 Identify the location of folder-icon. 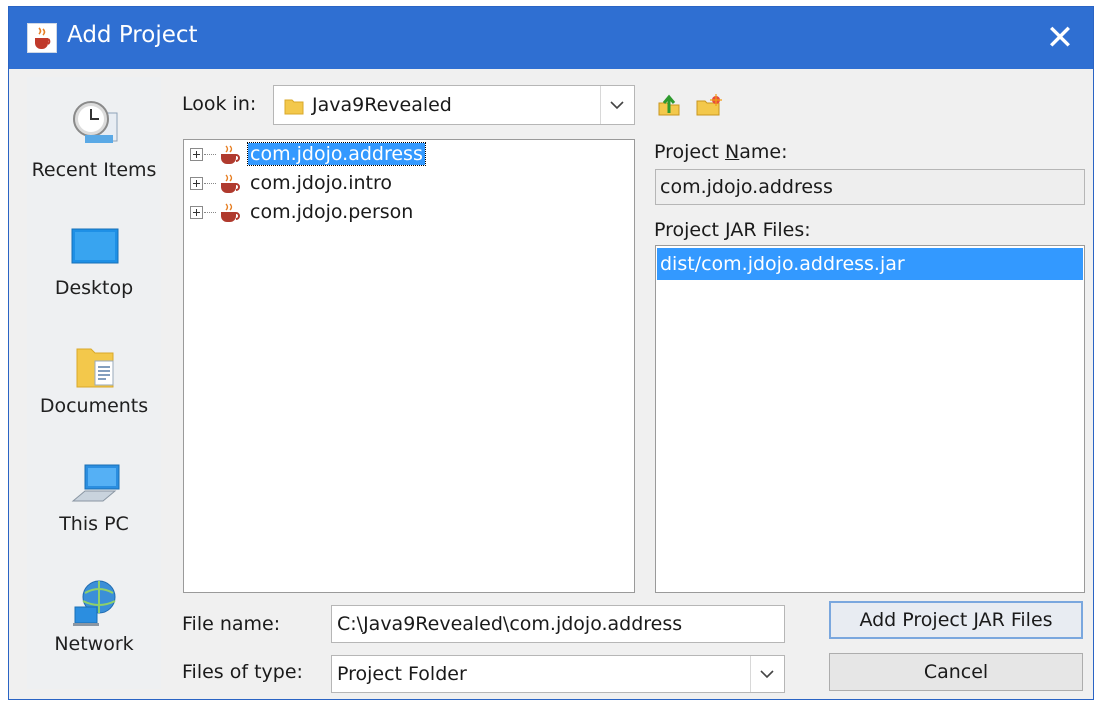
(294, 107).